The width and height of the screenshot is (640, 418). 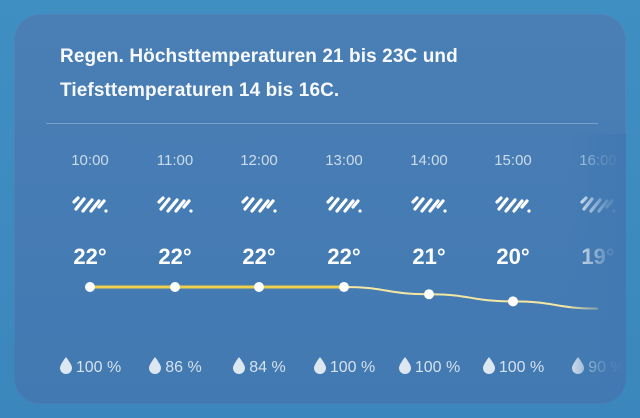 What do you see at coordinates (471, 298) in the screenshot?
I see `temperature-line-segment` at bounding box center [471, 298].